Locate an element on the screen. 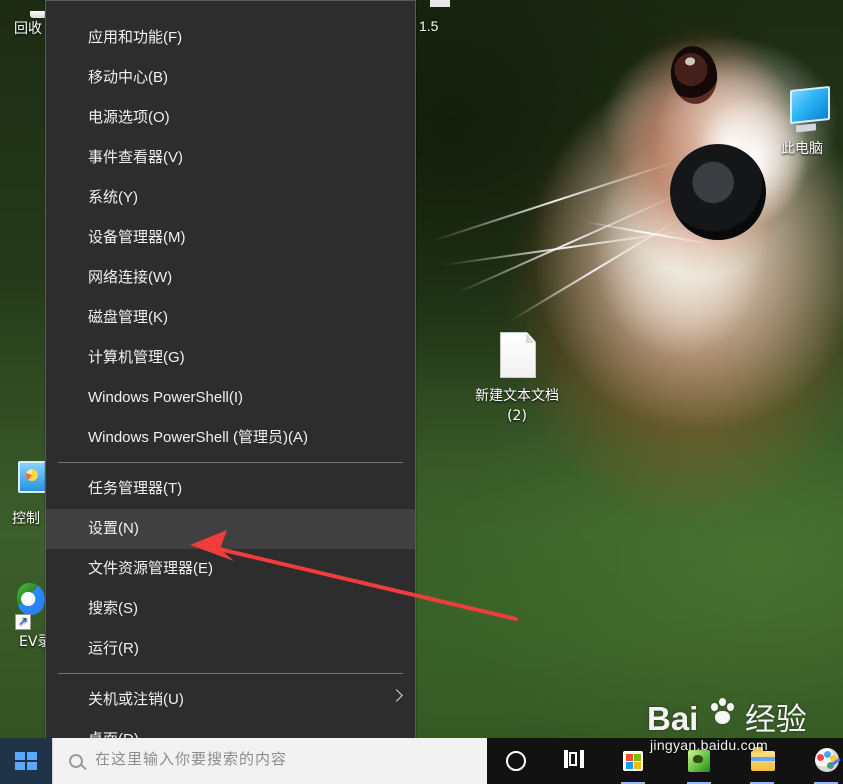  menu-item-windows-powershell-admin: Windows PowerShell (管理员)(A) is located at coordinates (230, 438).